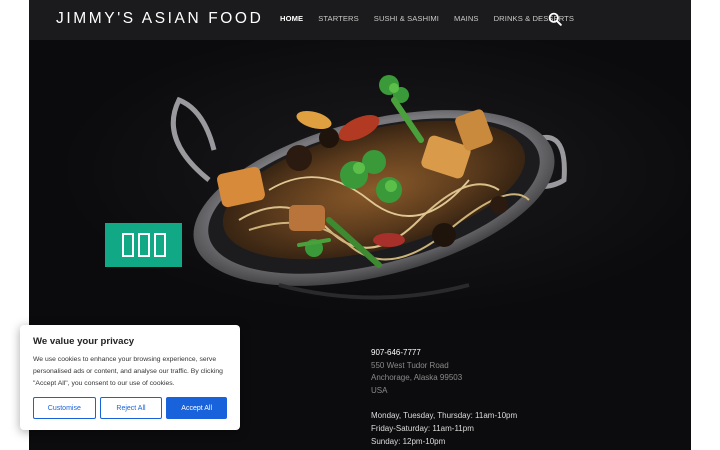 This screenshot has height=450, width=720. I want to click on site-logo: JIMMY'S ASIAN FOOD, so click(159, 19).